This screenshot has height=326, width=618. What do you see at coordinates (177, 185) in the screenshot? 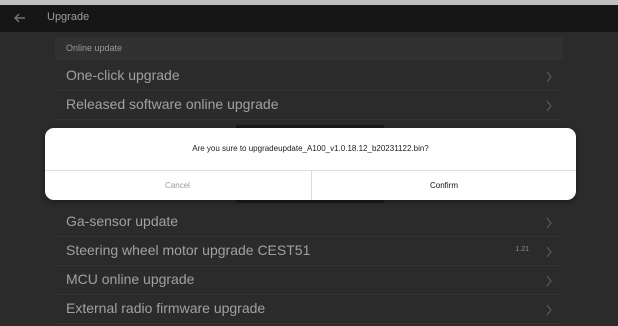
I see `cancel-button: Cancel` at bounding box center [177, 185].